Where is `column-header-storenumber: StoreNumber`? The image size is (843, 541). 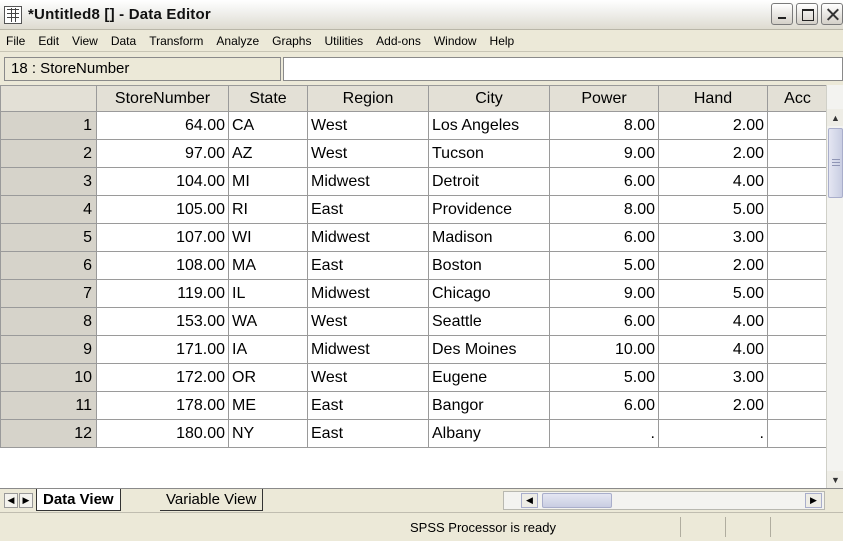 column-header-storenumber: StoreNumber is located at coordinates (162, 98).